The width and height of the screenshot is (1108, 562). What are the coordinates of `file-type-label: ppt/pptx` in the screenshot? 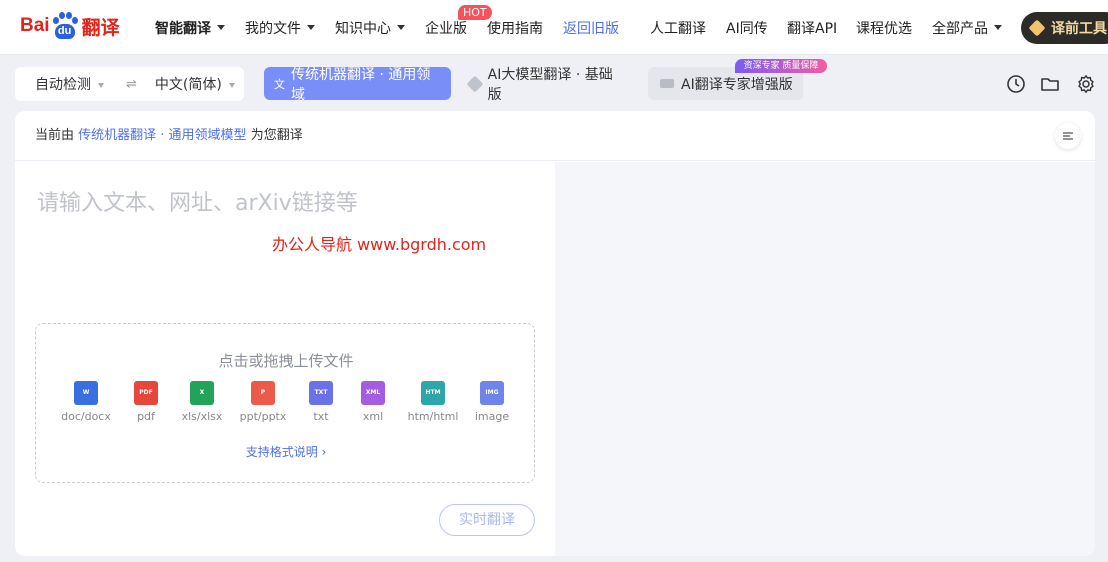 It's located at (263, 416).